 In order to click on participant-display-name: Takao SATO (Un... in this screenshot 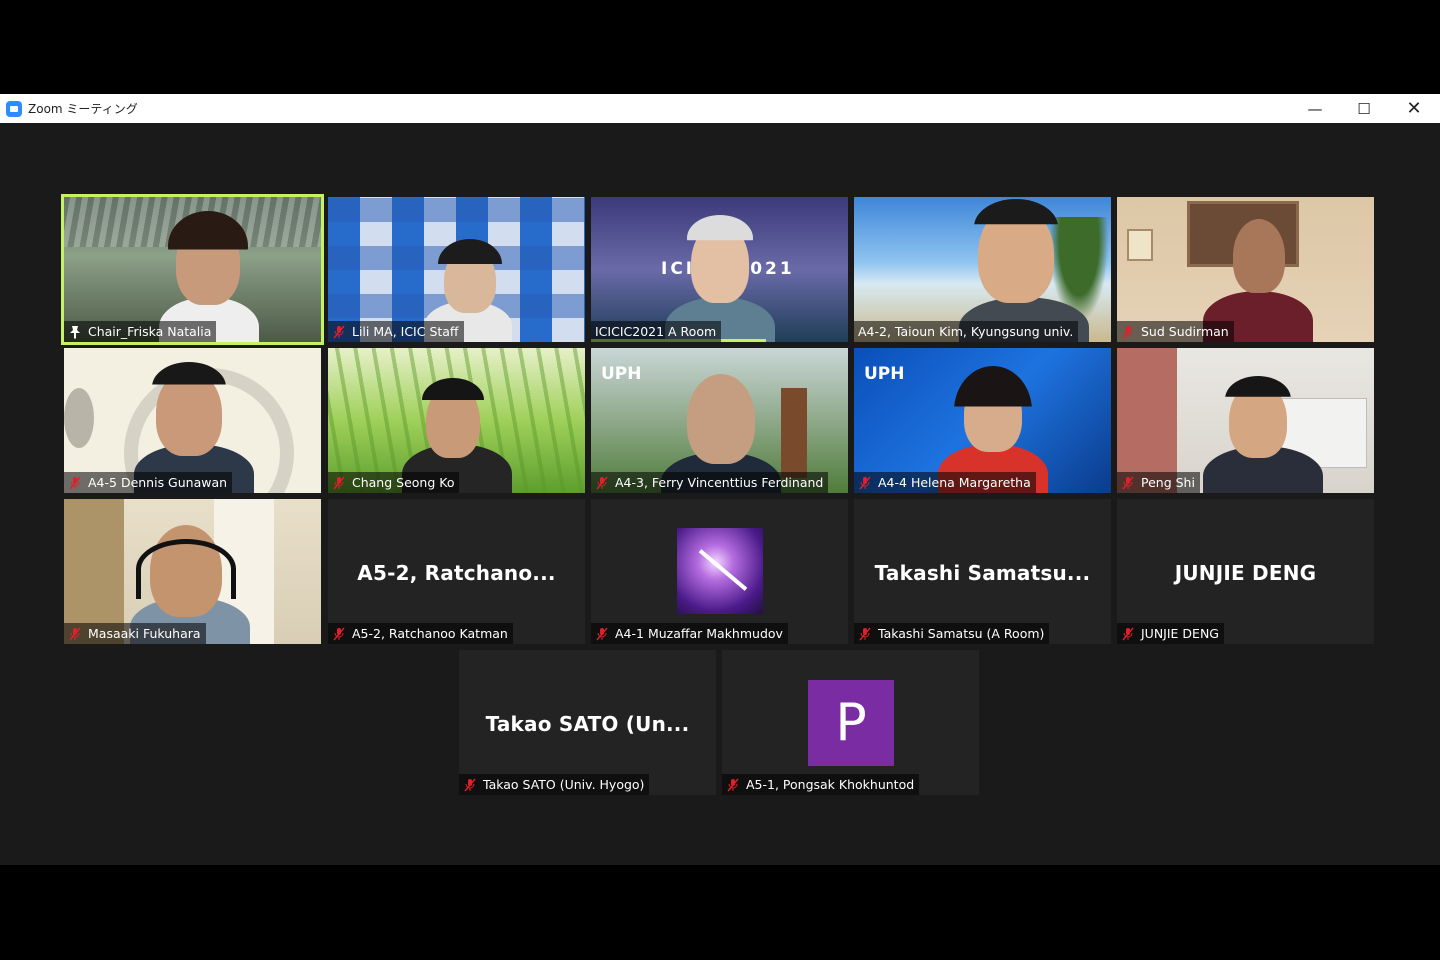, I will do `click(587, 724)`.